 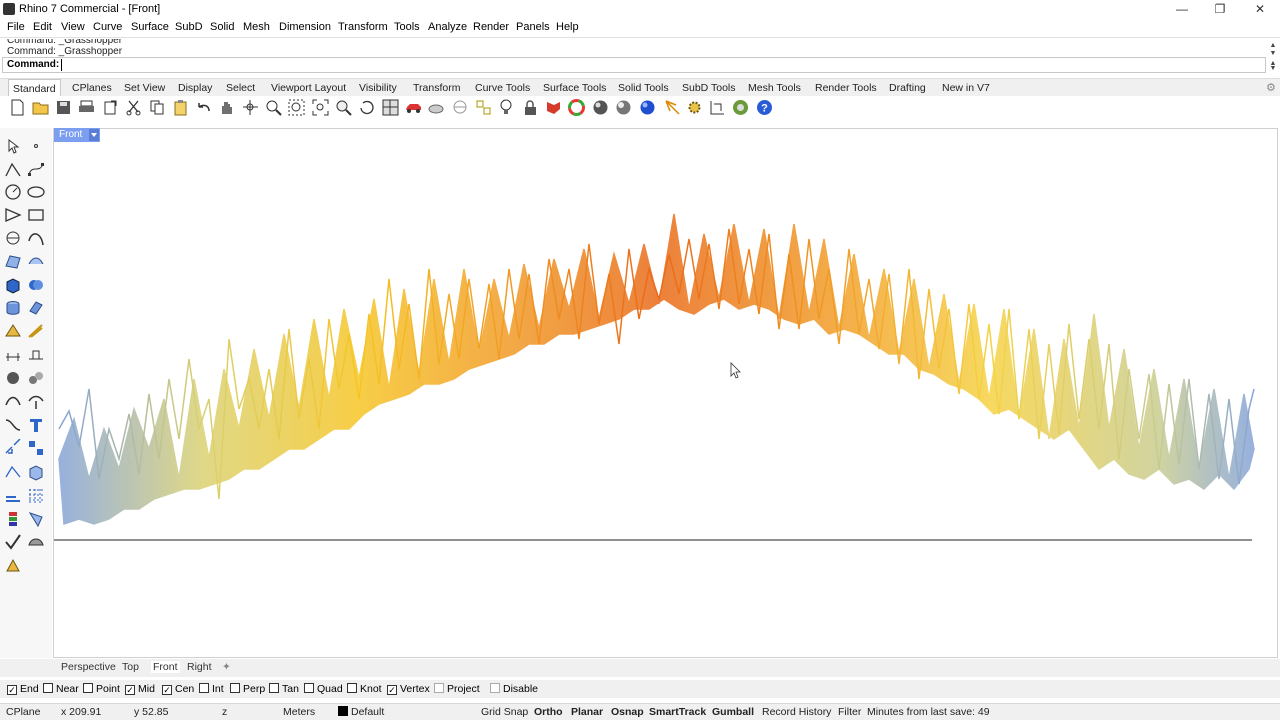 I want to click on grid-snap-toggle: Grid Snap, so click(x=504, y=712).